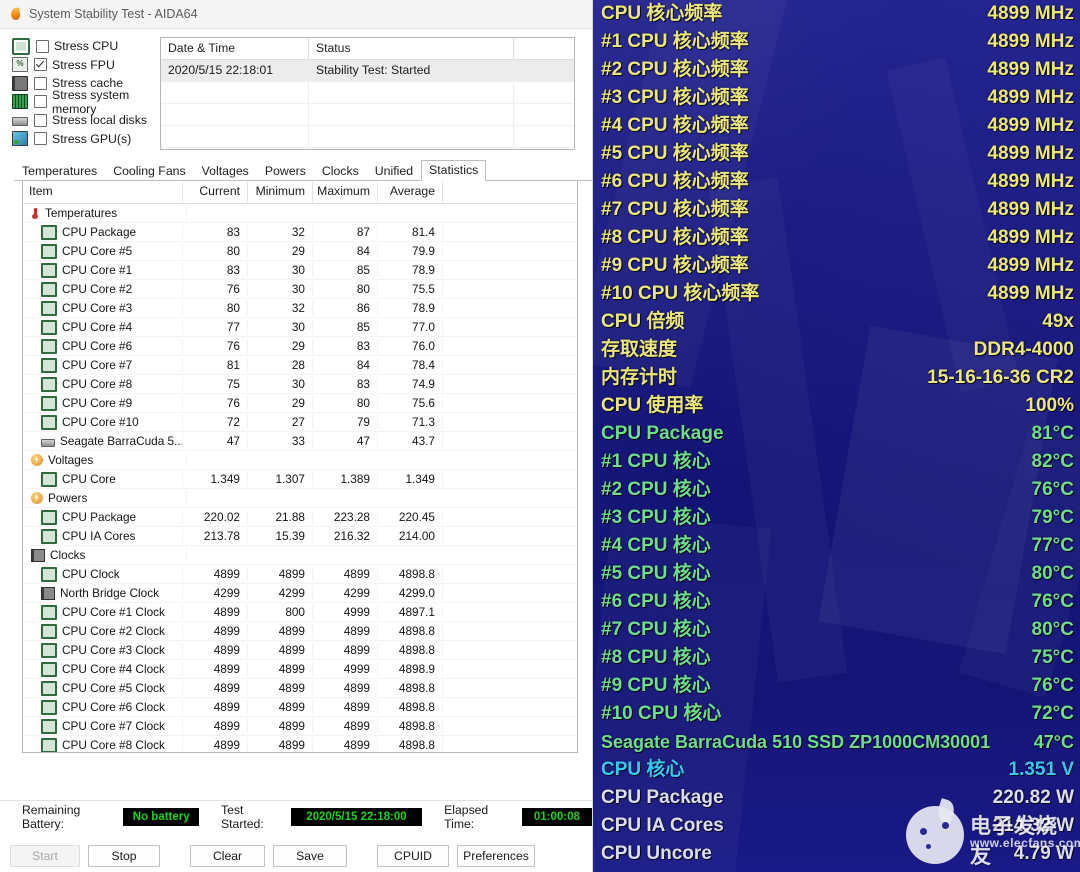 This screenshot has height=872, width=1080. What do you see at coordinates (86, 102) in the screenshot?
I see `stress-option-row: Stress system memory` at bounding box center [86, 102].